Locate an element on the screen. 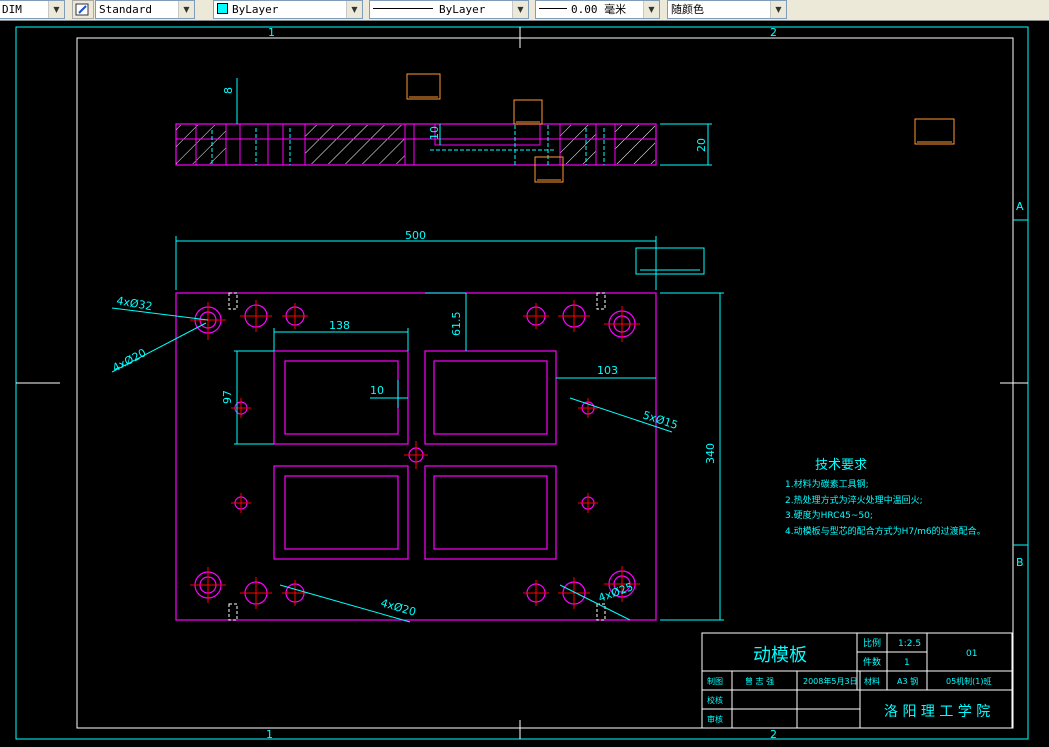 The image size is (1049, 747). lineweight-value: 0.00 毫米 is located at coordinates (599, 9).